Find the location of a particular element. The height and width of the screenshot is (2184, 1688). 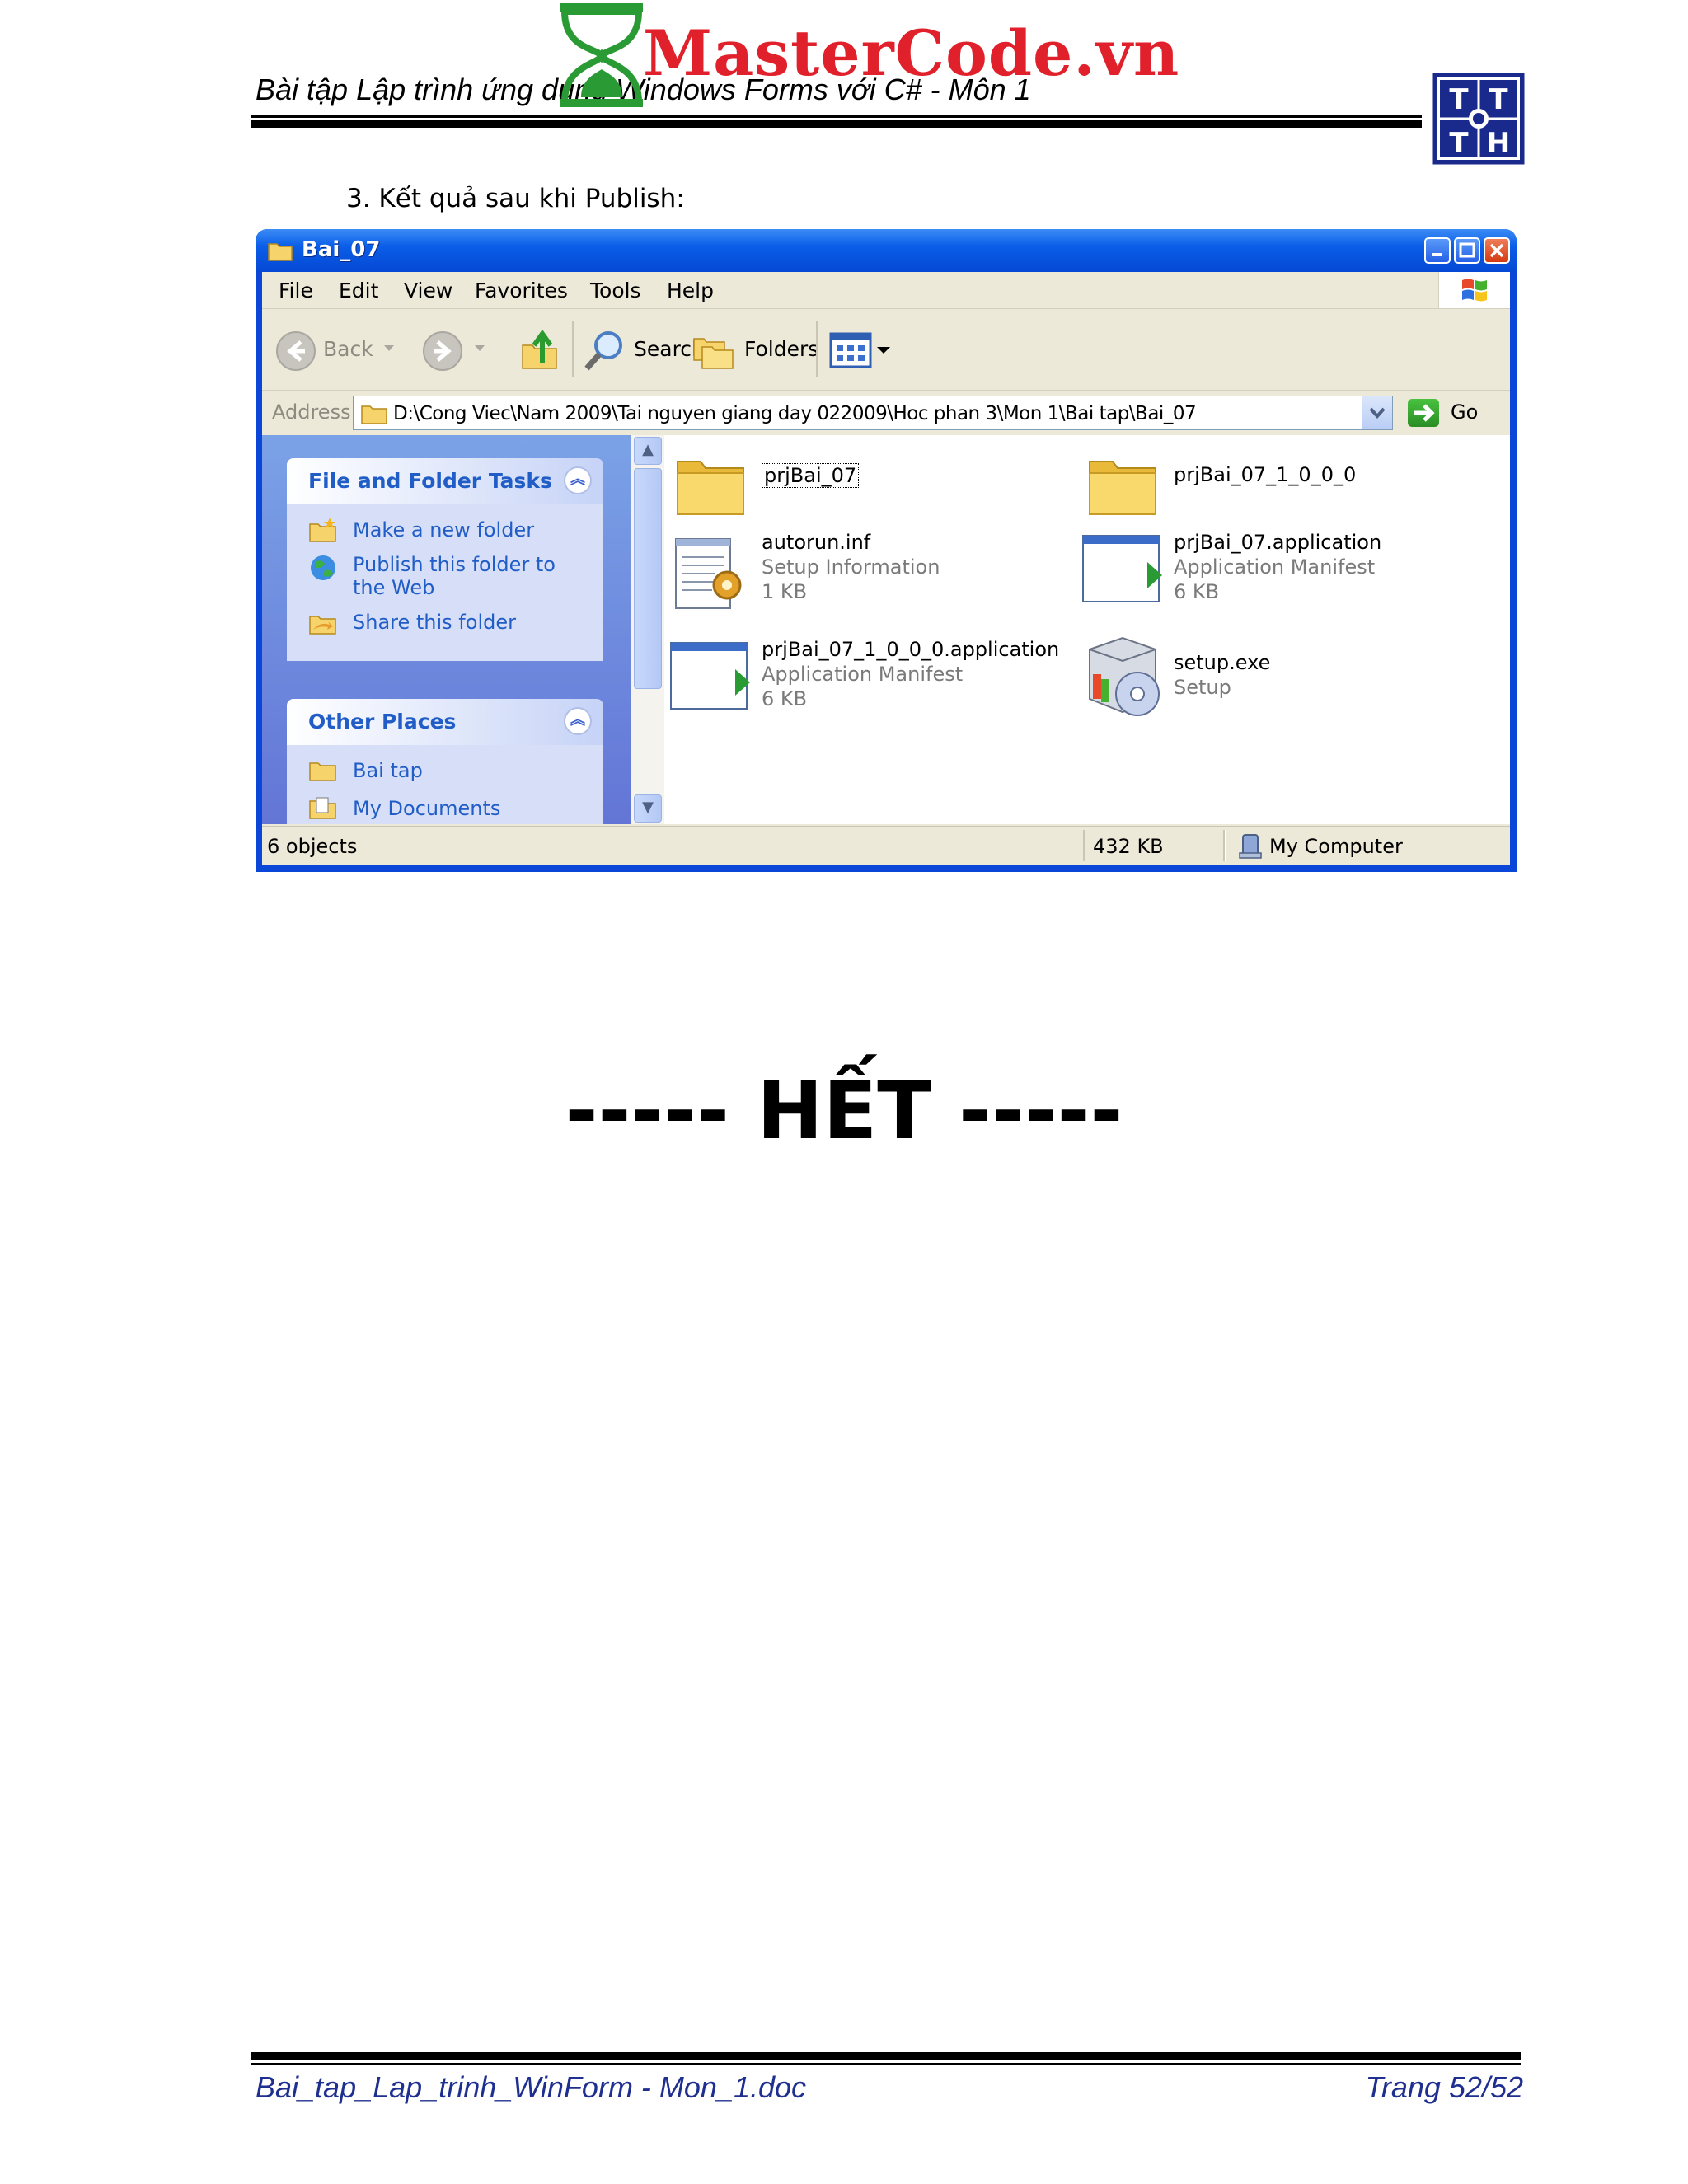

other-places-panel: Other Places ︽ Bai tap My Documents is located at coordinates (445, 761).